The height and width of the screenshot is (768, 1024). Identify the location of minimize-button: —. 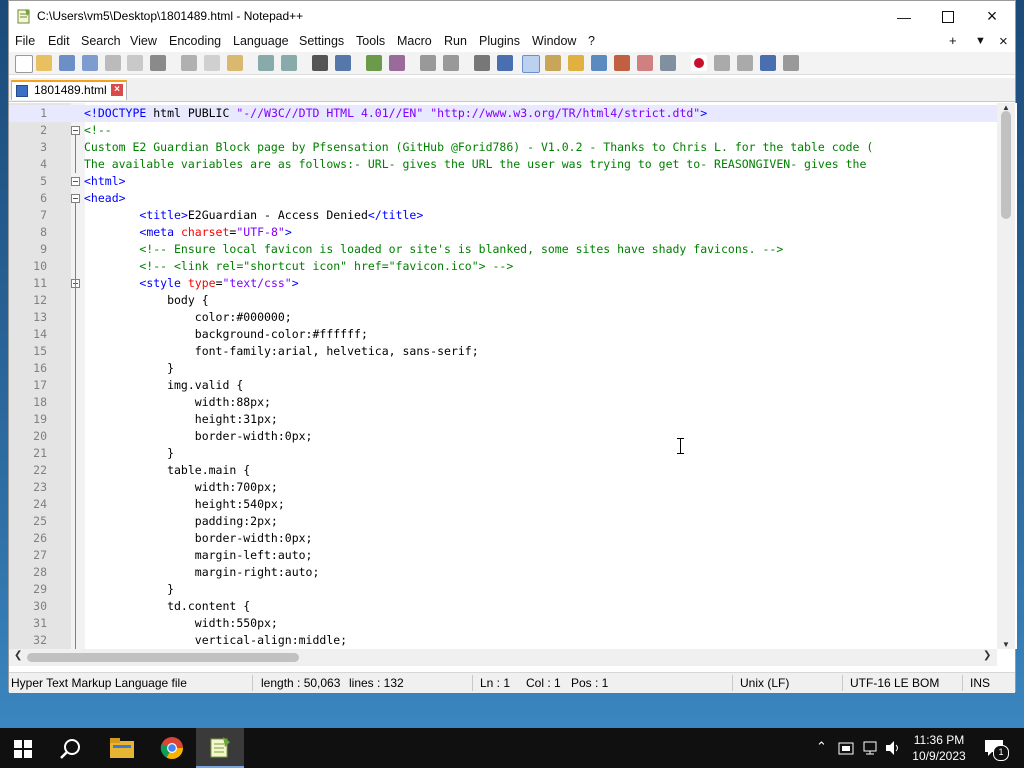
(904, 16).